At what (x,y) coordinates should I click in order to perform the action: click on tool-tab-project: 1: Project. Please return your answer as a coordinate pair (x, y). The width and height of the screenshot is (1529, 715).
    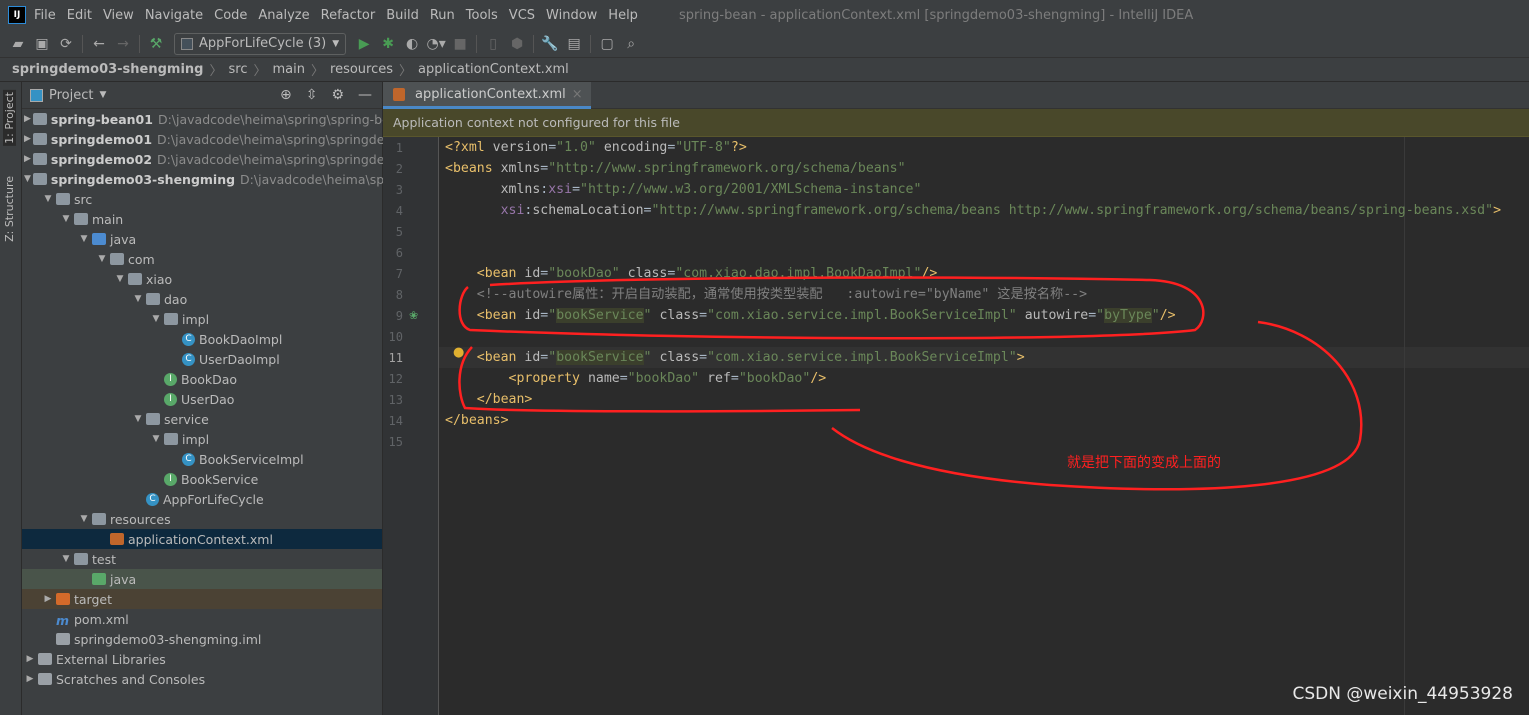
    Looking at the image, I should click on (9, 118).